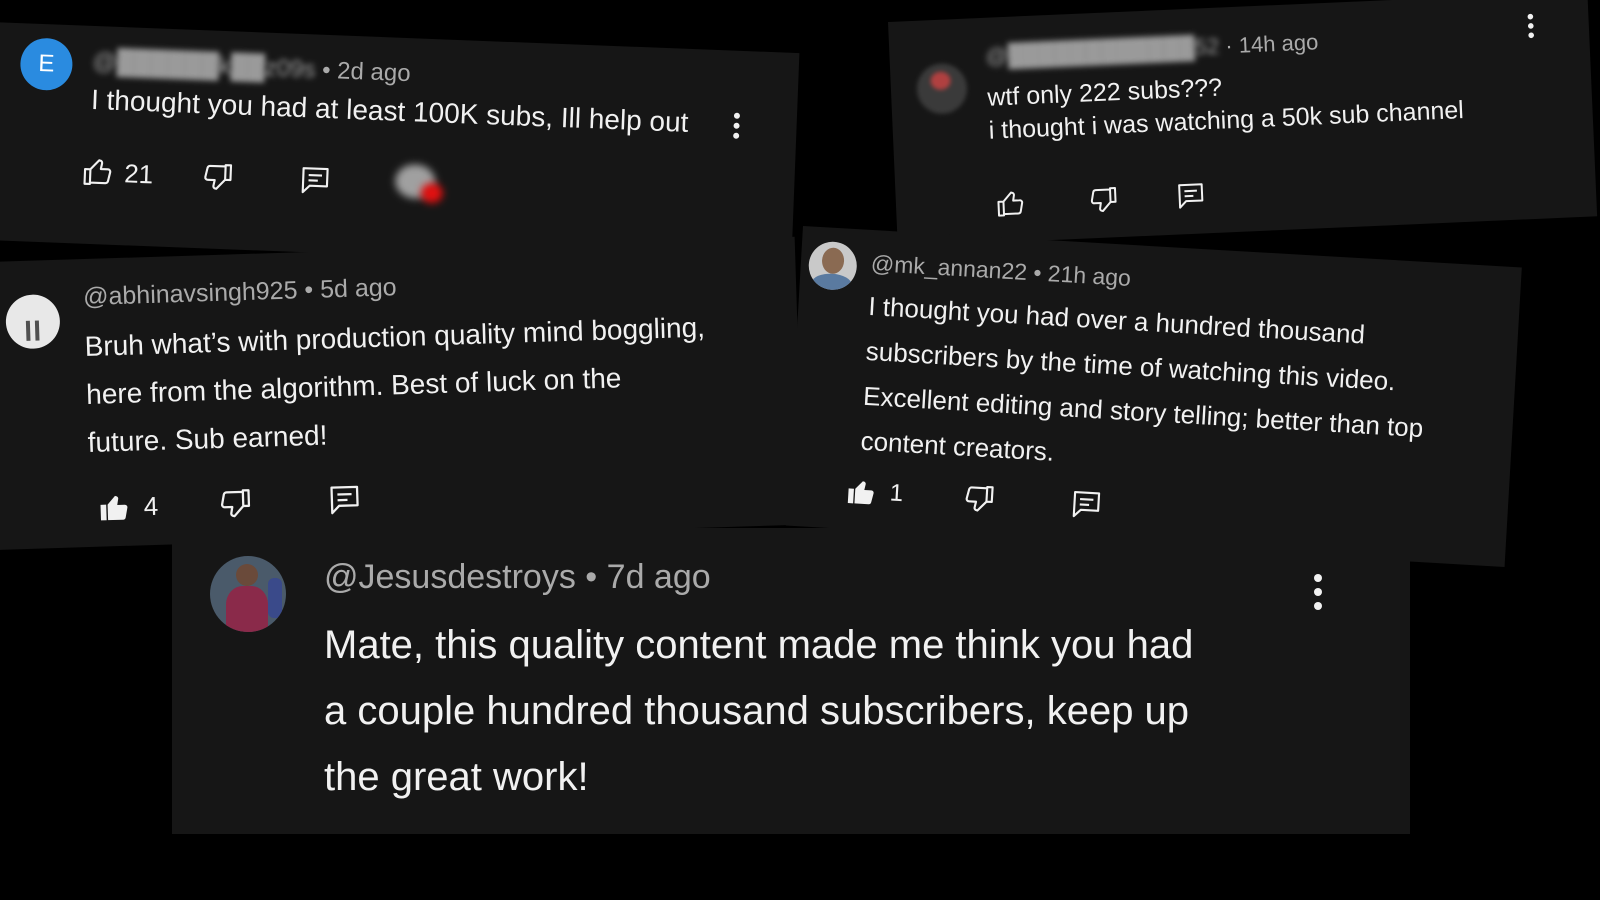 This screenshot has width=1600, height=900. I want to click on avatar-letter: E, so click(46, 63).